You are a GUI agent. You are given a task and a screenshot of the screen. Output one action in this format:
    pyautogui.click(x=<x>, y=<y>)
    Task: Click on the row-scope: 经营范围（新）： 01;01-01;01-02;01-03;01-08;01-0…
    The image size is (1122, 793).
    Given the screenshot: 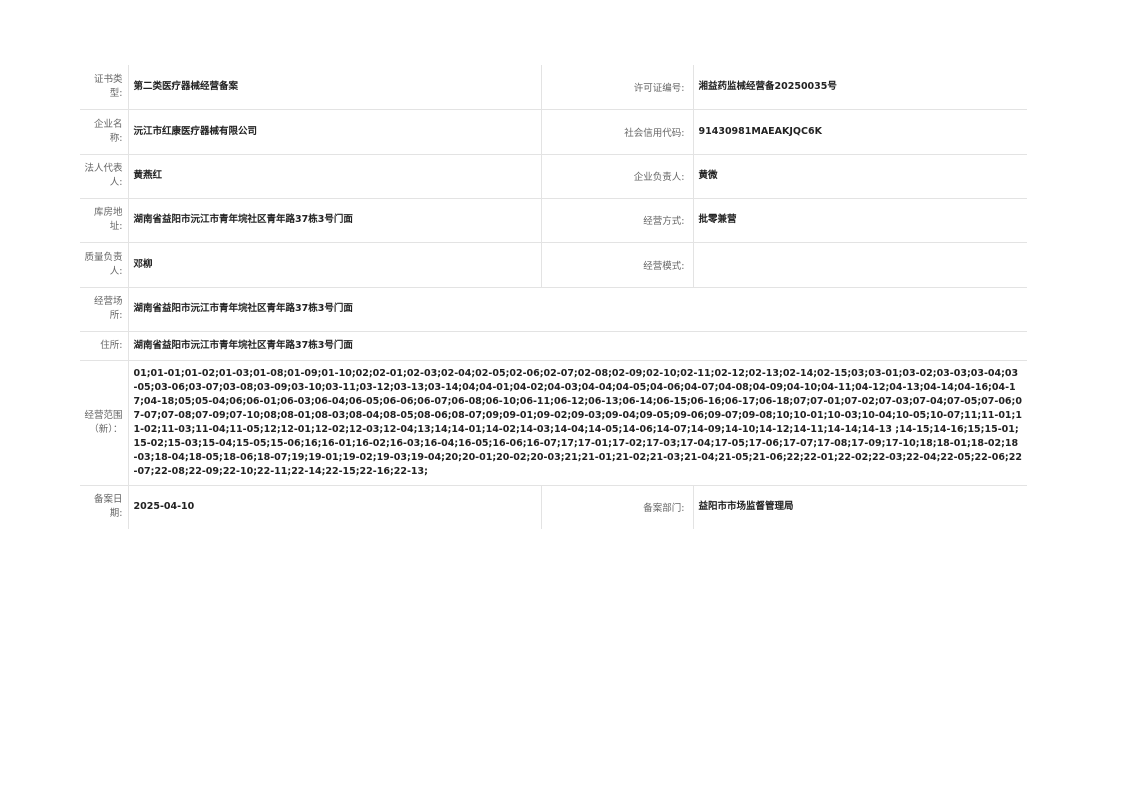 What is the action you would take?
    pyautogui.click(x=553, y=422)
    